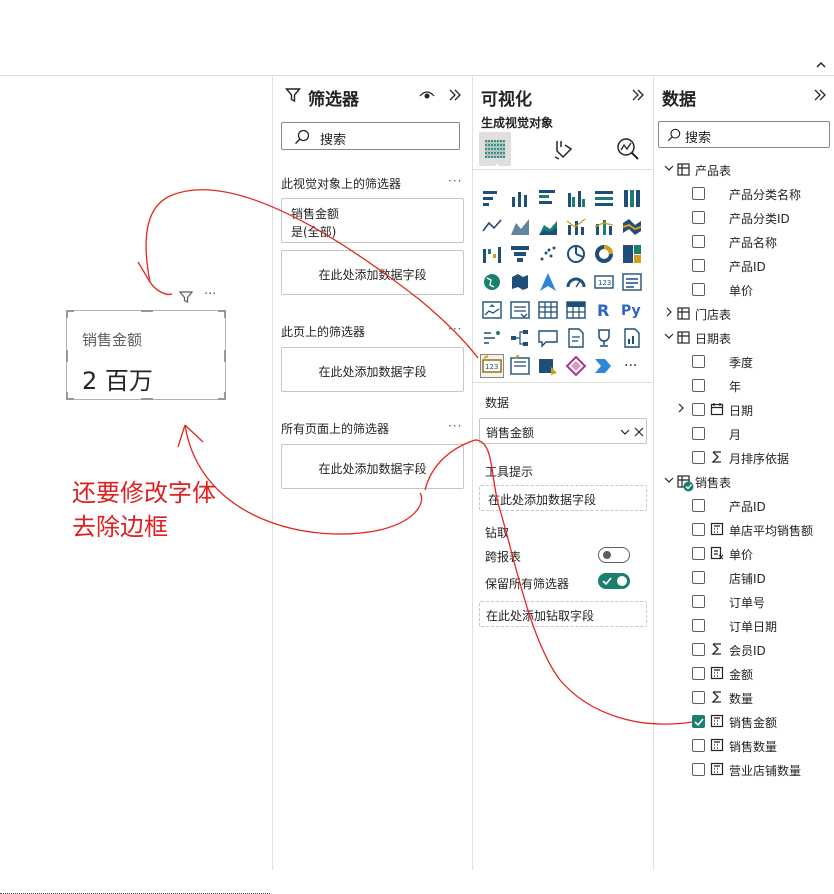 The height and width of the screenshot is (894, 834). I want to click on keep-filters-toggle, so click(614, 581).